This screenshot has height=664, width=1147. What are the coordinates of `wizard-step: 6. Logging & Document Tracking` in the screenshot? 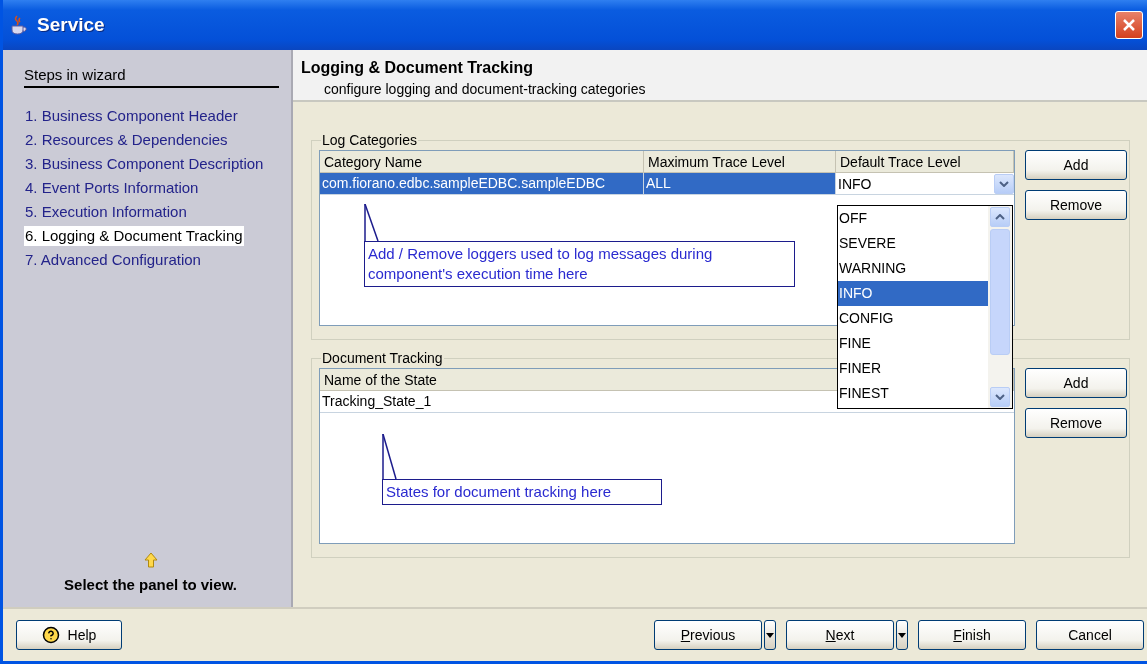 It's located at (134, 236).